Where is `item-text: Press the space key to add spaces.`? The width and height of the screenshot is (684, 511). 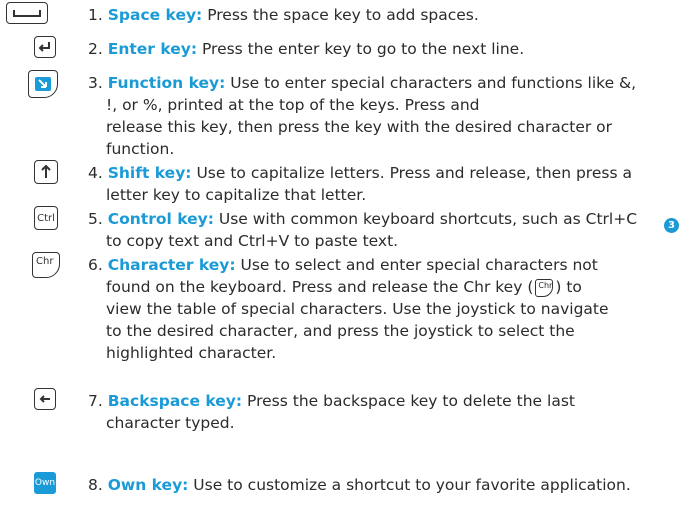
item-text: Press the space key to add spaces. is located at coordinates (340, 15).